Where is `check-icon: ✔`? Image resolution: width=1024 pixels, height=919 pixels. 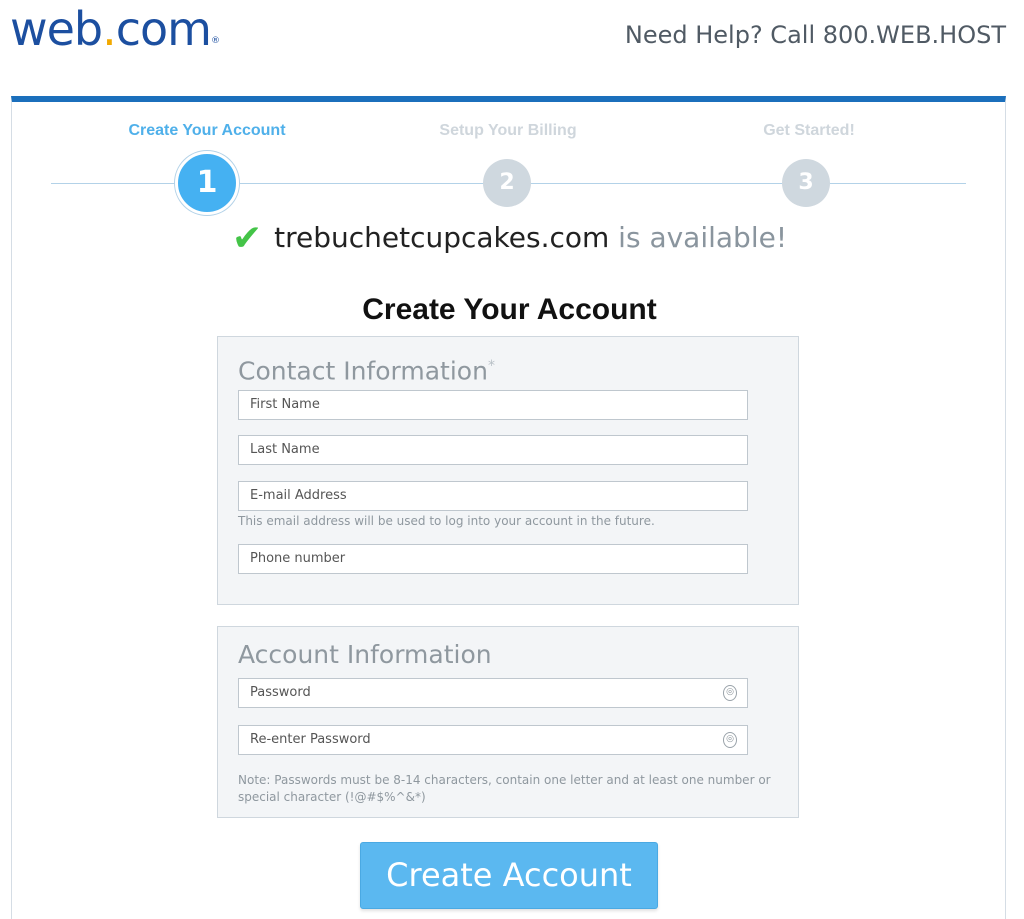
check-icon: ✔ is located at coordinates (247, 238).